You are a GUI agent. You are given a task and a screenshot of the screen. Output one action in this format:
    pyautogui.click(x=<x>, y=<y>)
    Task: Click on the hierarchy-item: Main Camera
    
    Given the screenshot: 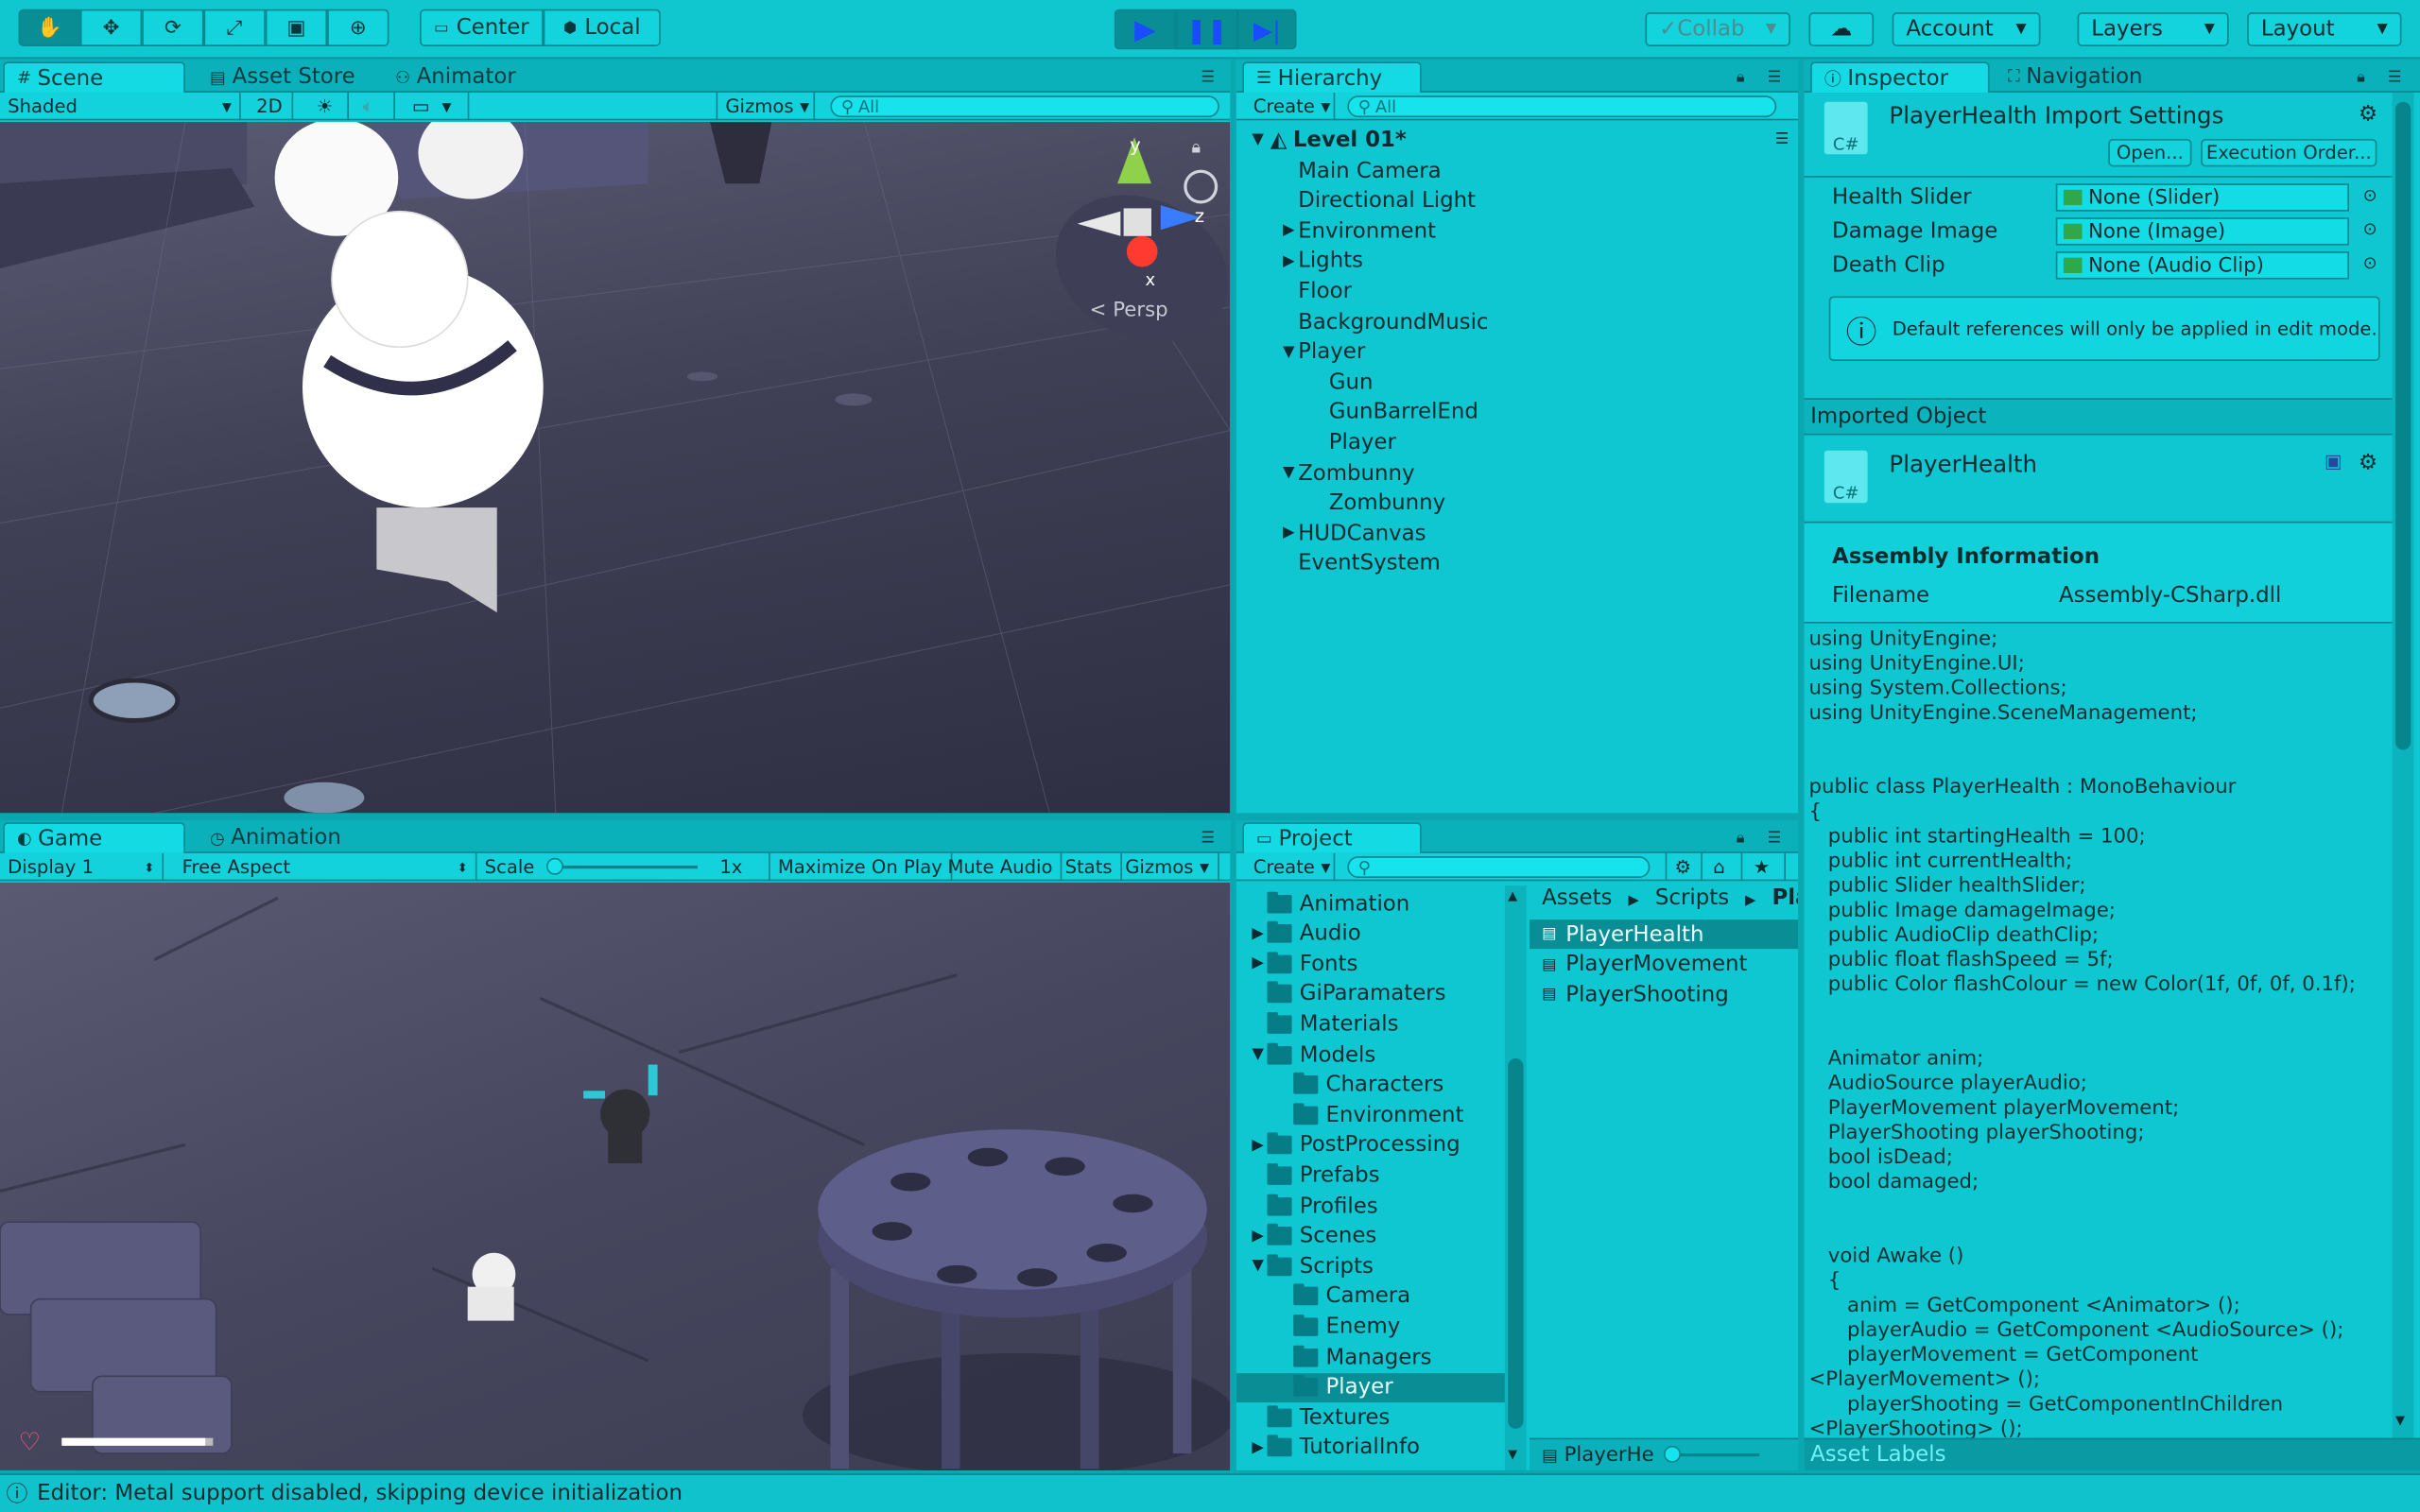 What is the action you would take?
    pyautogui.click(x=1361, y=170)
    